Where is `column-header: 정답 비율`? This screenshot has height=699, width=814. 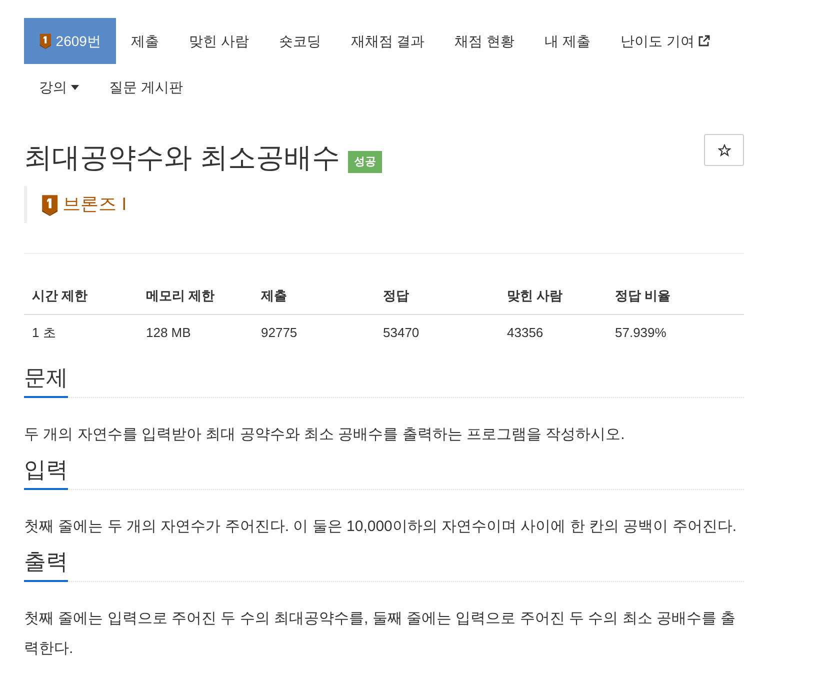 column-header: 정답 비율 is located at coordinates (675, 296).